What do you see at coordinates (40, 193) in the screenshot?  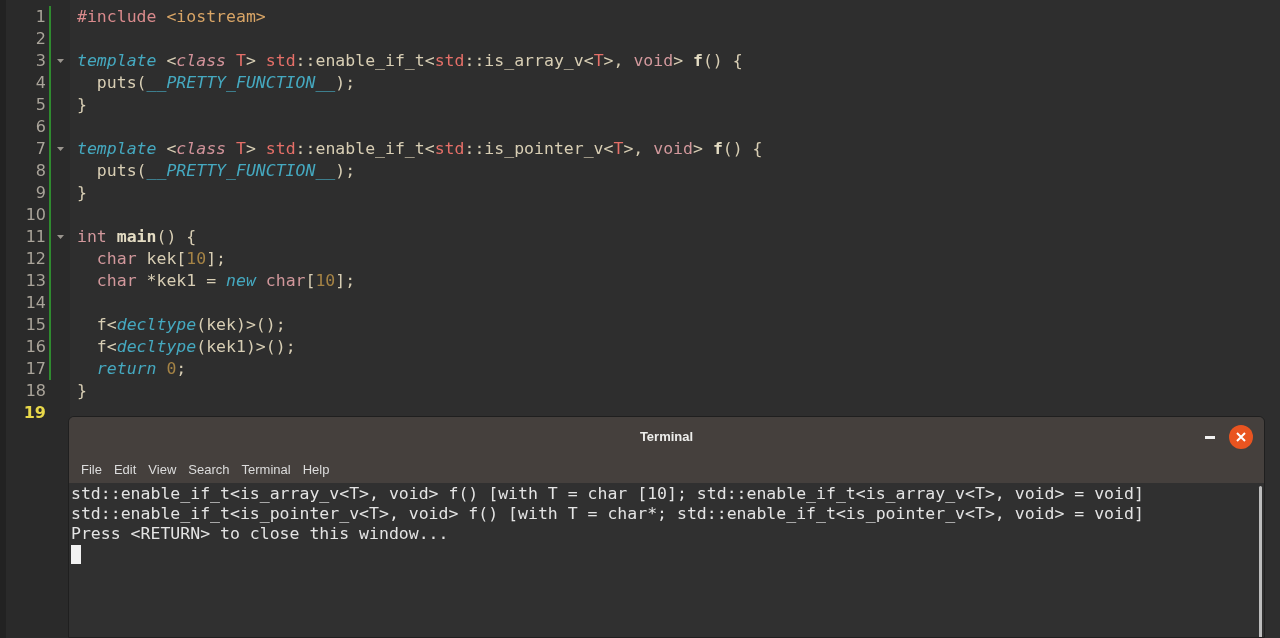 I see `line-number: 9` at bounding box center [40, 193].